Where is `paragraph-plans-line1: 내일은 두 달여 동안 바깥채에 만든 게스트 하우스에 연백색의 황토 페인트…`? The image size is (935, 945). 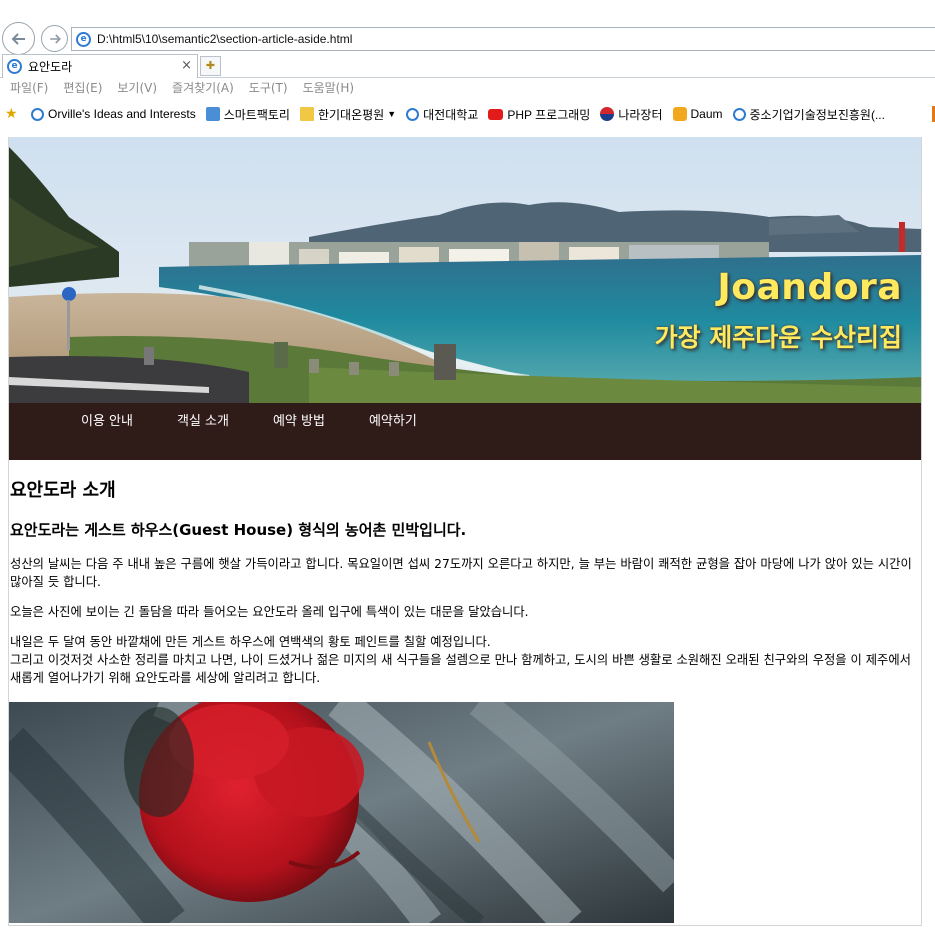 paragraph-plans-line1: 내일은 두 달여 동안 바깥채에 만든 게스트 하우스에 연백색의 황토 페인트… is located at coordinates (250, 642).